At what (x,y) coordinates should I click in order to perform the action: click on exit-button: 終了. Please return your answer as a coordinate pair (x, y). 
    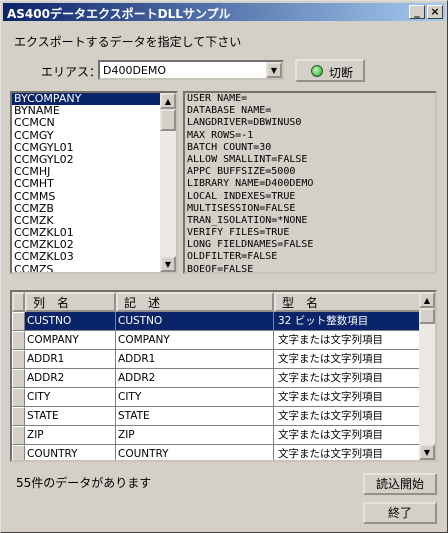
    Looking at the image, I should click on (400, 513).